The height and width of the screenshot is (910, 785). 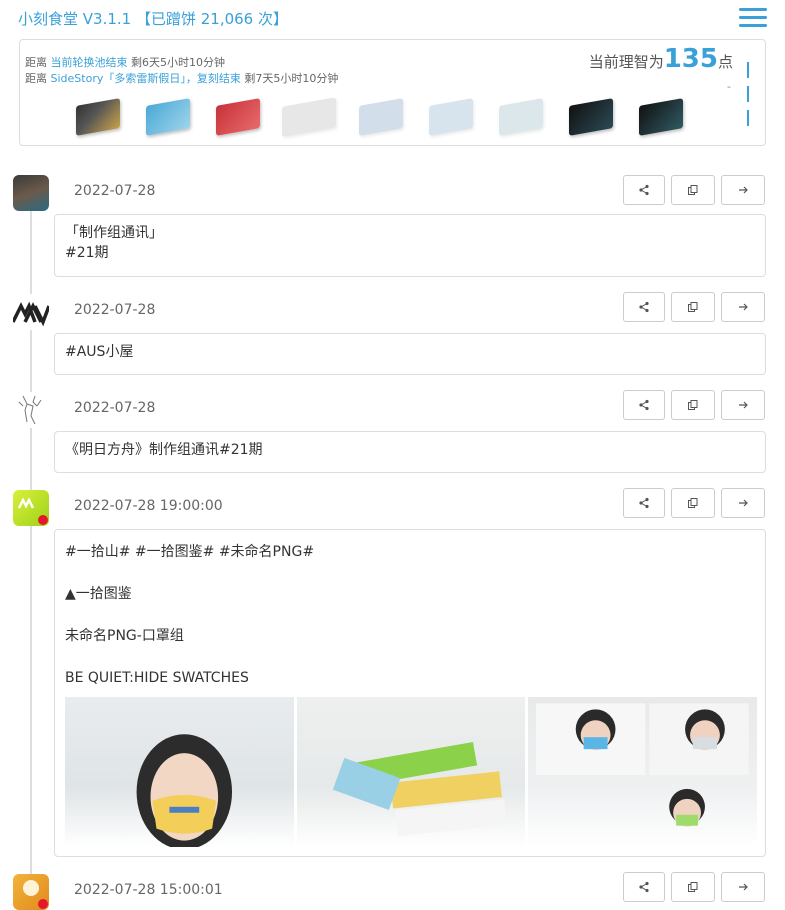 What do you see at coordinates (148, 890) in the screenshot?
I see `post-date: 2022-07-28 15:00:01` at bounding box center [148, 890].